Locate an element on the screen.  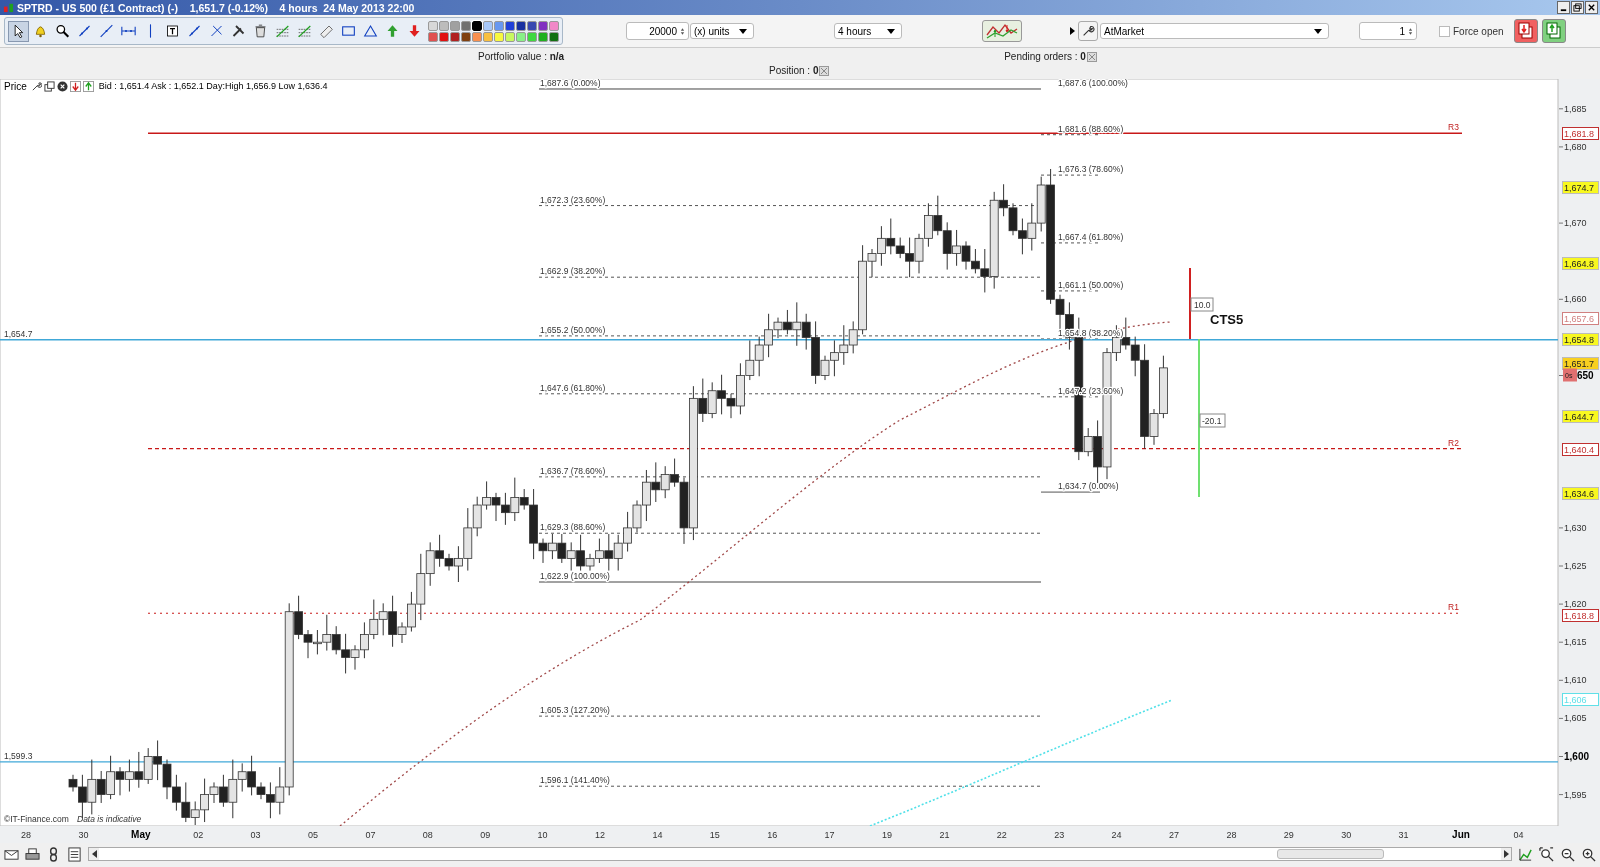
pivot-label: R3 is located at coordinates (1453, 127).